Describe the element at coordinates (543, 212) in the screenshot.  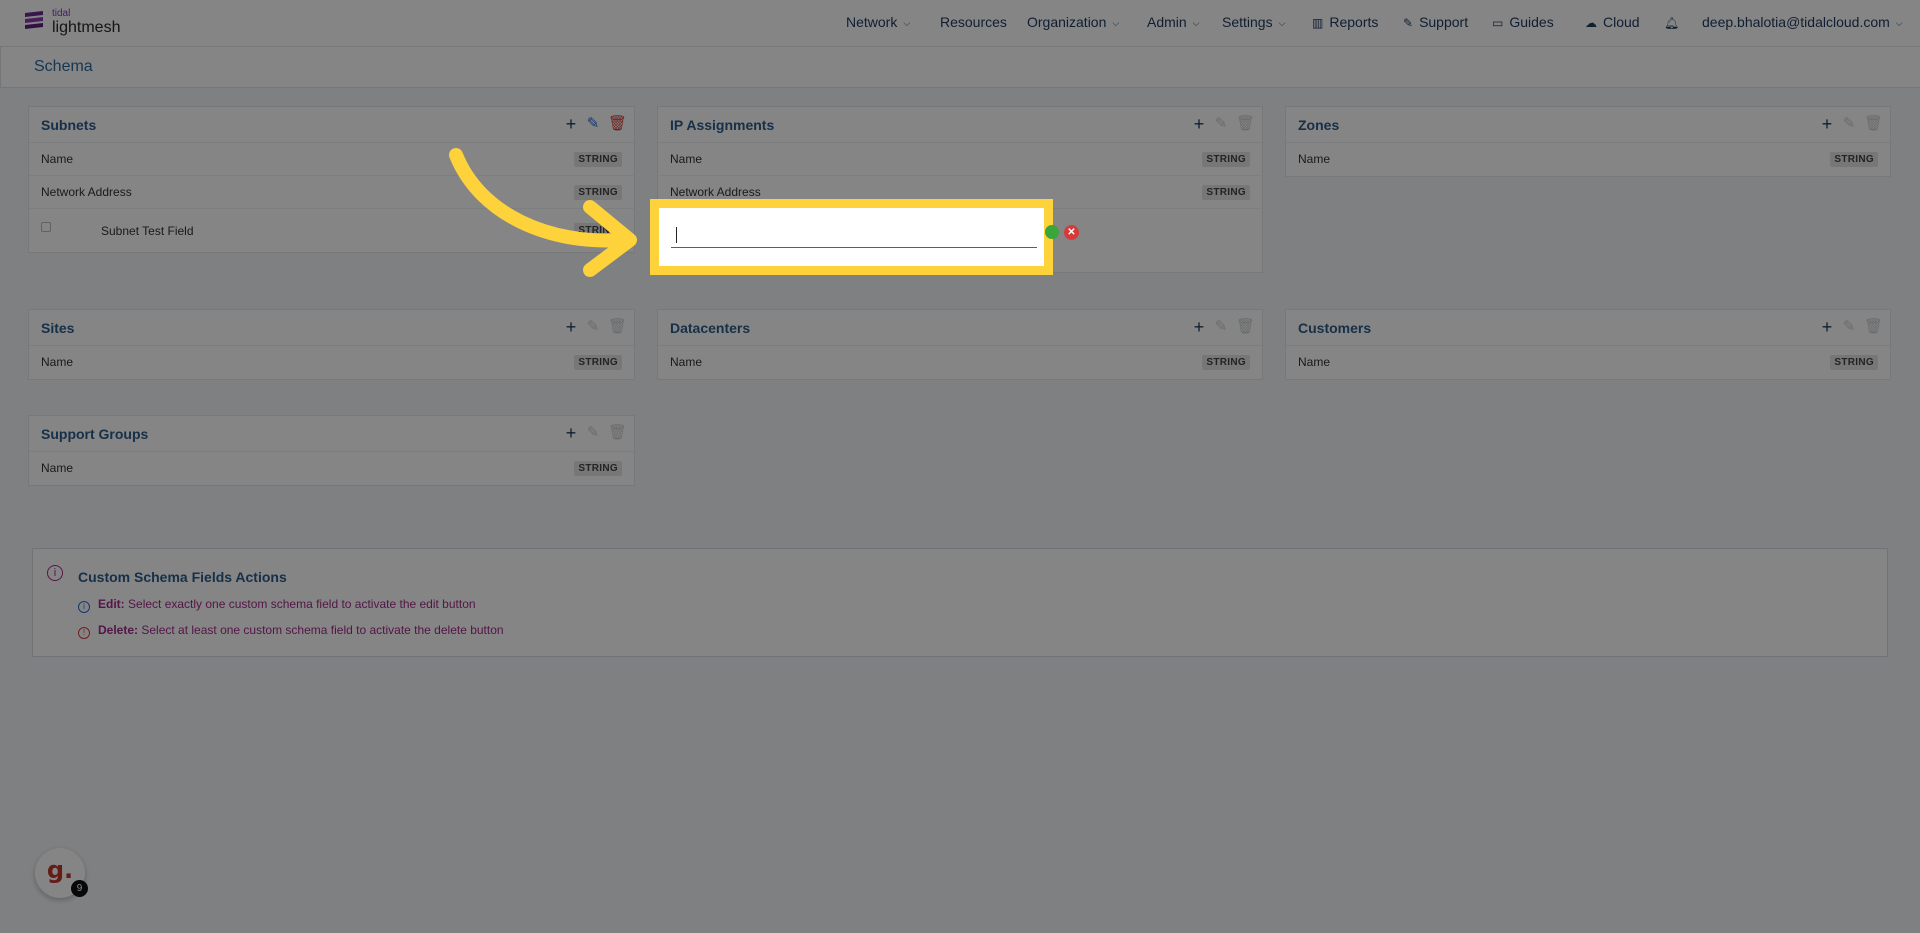
I see `tutorial-arrow-icon` at that location.